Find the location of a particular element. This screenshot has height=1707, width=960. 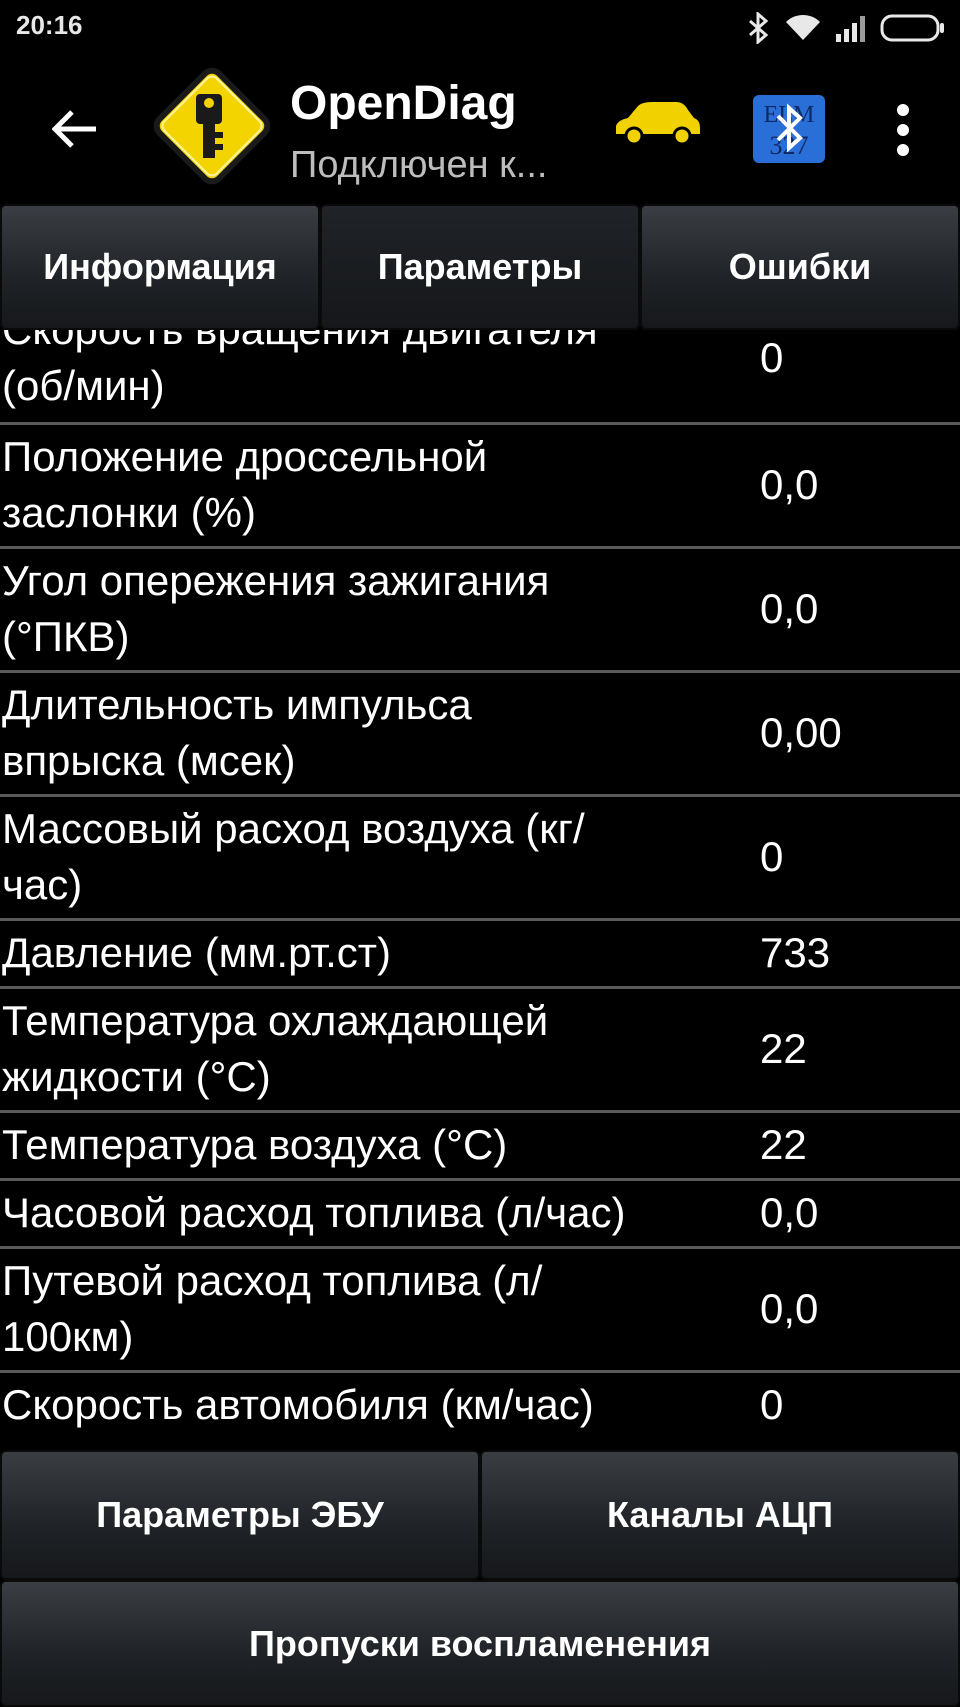

tab-info: Информация is located at coordinates (160, 267).